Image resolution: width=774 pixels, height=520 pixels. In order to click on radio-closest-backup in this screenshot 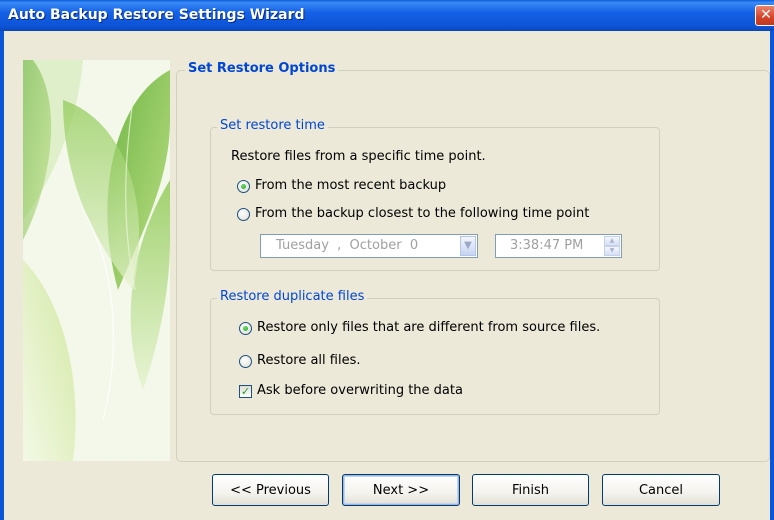, I will do `click(243, 214)`.